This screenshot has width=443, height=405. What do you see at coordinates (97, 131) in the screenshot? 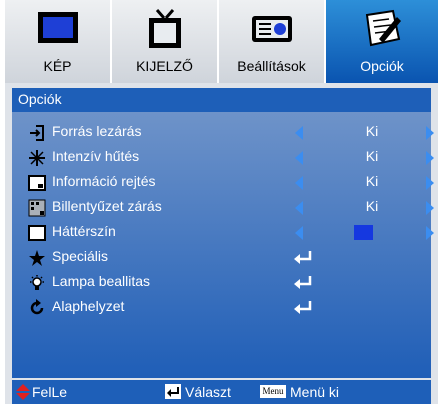
I see `option-label: Forrás lezárás` at bounding box center [97, 131].